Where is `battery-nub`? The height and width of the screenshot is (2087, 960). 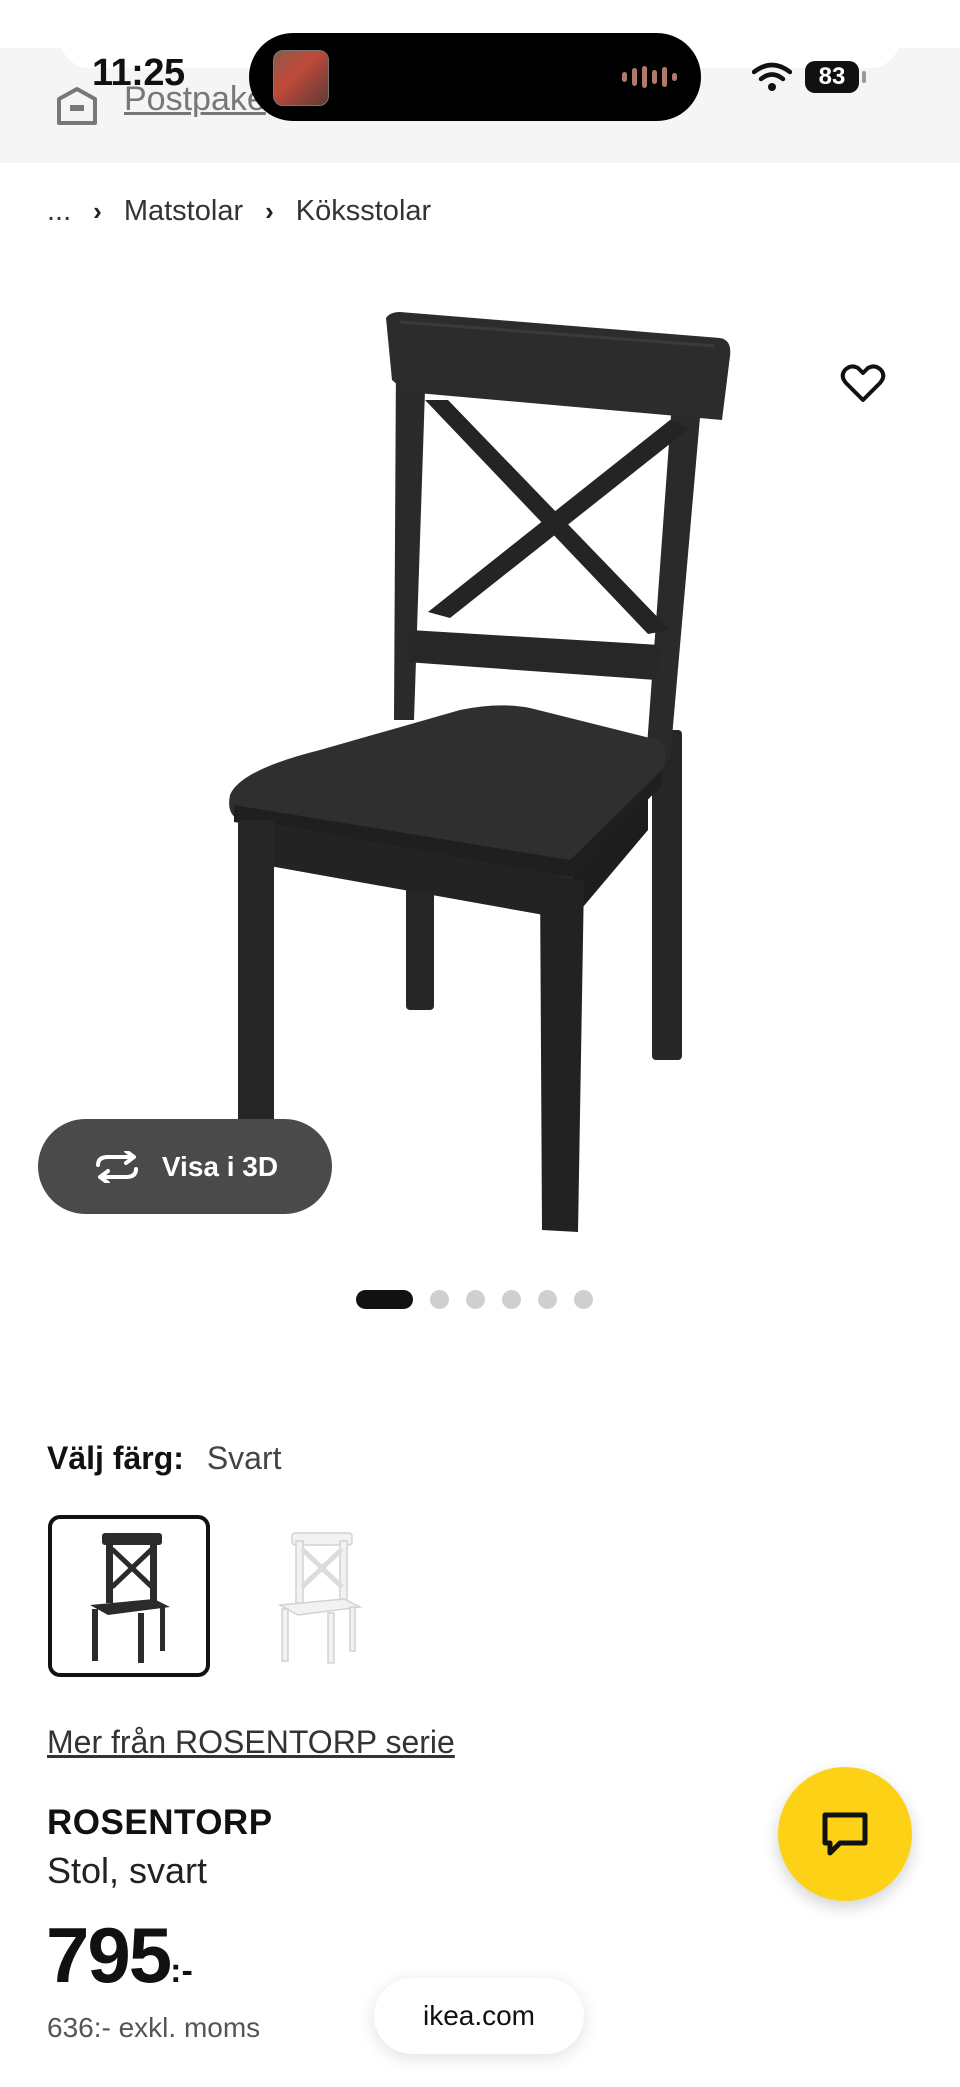
battery-nub is located at coordinates (864, 77).